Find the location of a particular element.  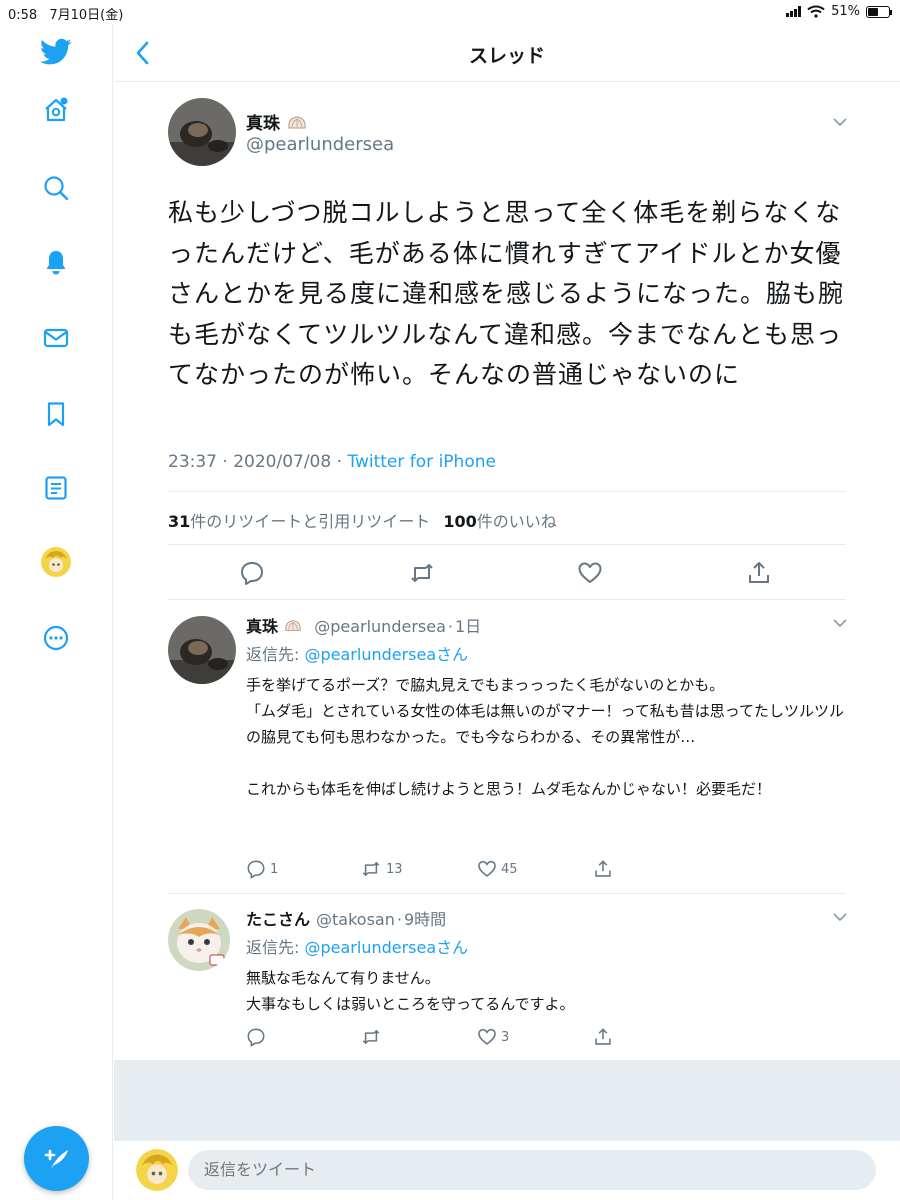

more-icon is located at coordinates (56, 638).